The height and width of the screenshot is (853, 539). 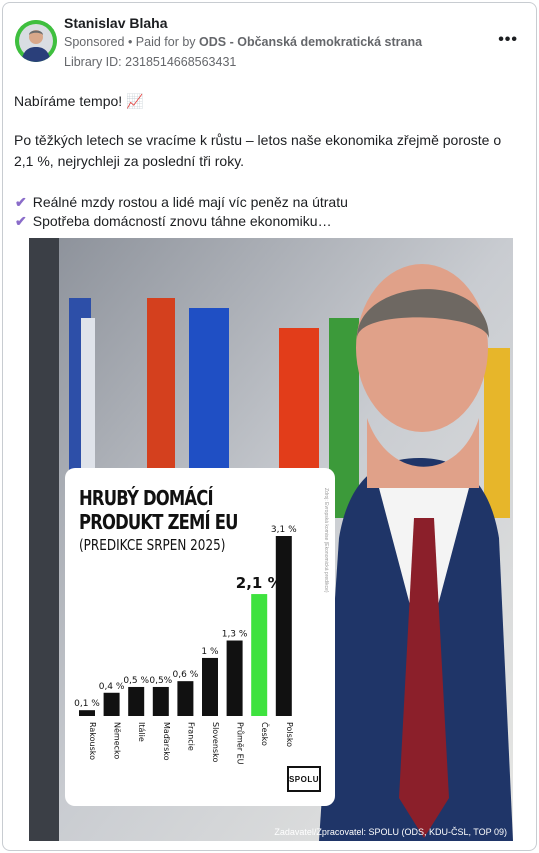 What do you see at coordinates (160, 701) in the screenshot?
I see `bar-maďarsko` at bounding box center [160, 701].